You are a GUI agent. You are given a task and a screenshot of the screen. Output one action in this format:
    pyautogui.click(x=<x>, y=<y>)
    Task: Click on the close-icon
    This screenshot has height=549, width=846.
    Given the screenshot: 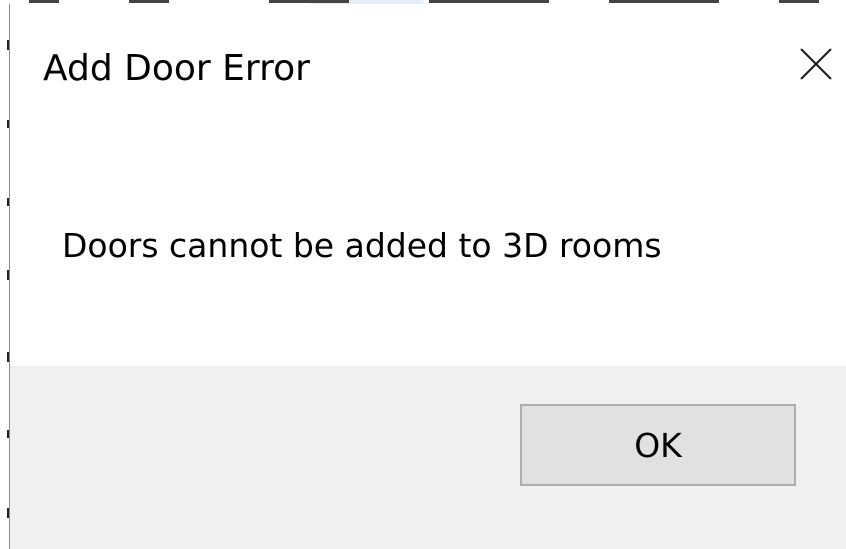 What is the action you would take?
    pyautogui.click(x=816, y=64)
    